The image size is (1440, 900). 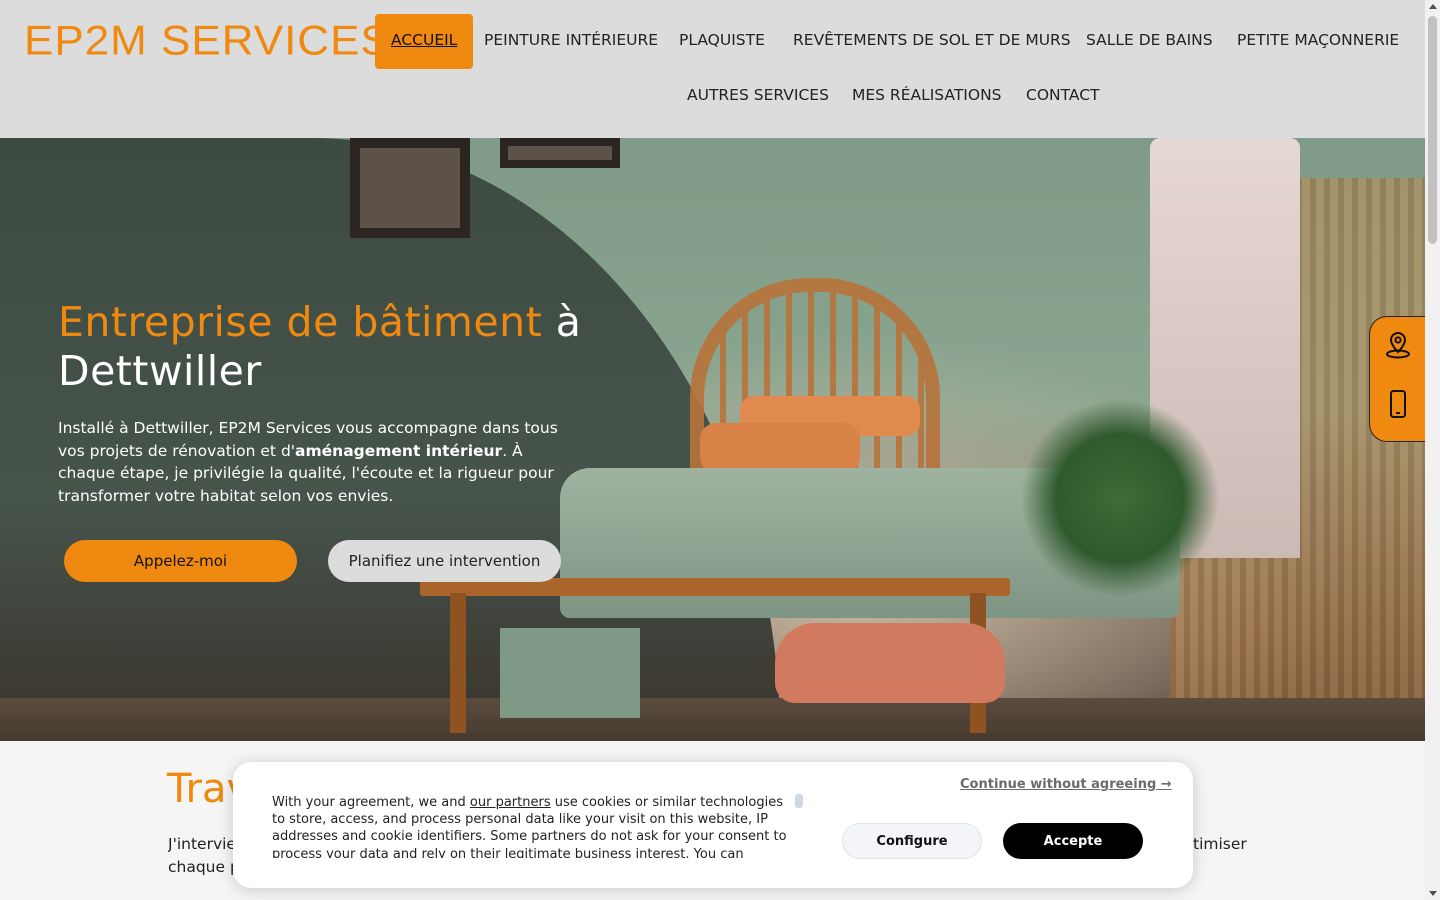 I want to click on cookie-text-part: With your agreement, we and, so click(x=371, y=802).